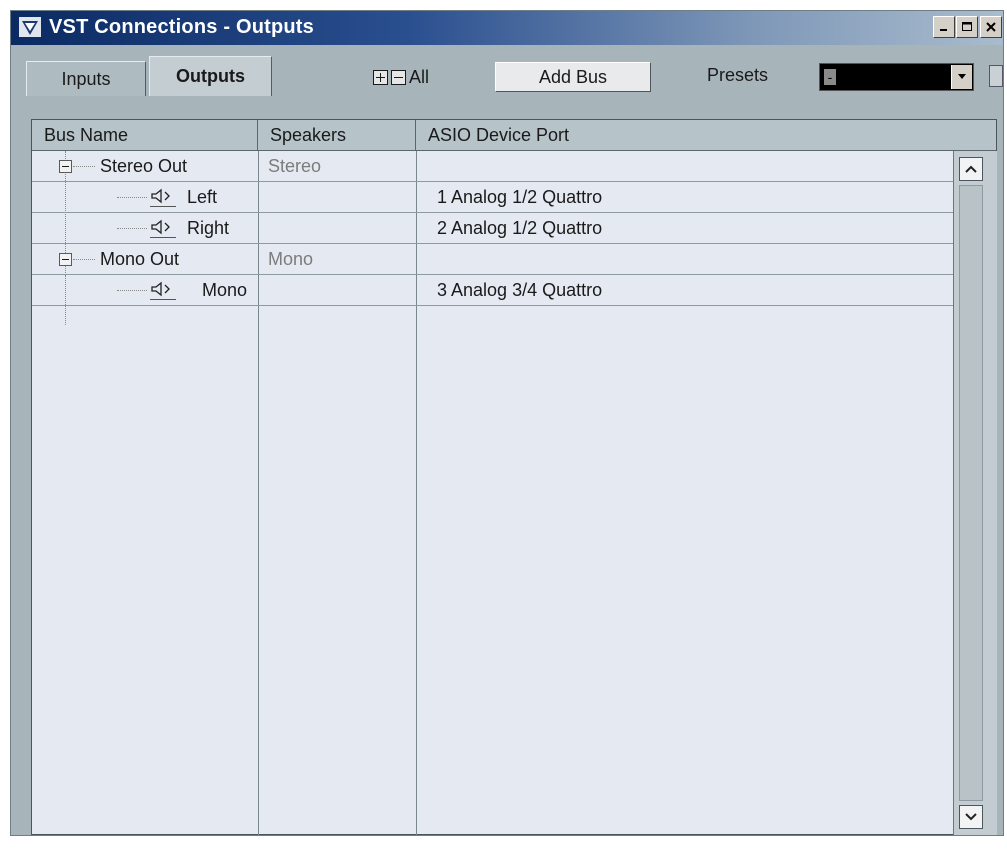 This screenshot has height=849, width=1007. Describe the element at coordinates (398, 77) in the screenshot. I see `collapse-all-icon` at that location.